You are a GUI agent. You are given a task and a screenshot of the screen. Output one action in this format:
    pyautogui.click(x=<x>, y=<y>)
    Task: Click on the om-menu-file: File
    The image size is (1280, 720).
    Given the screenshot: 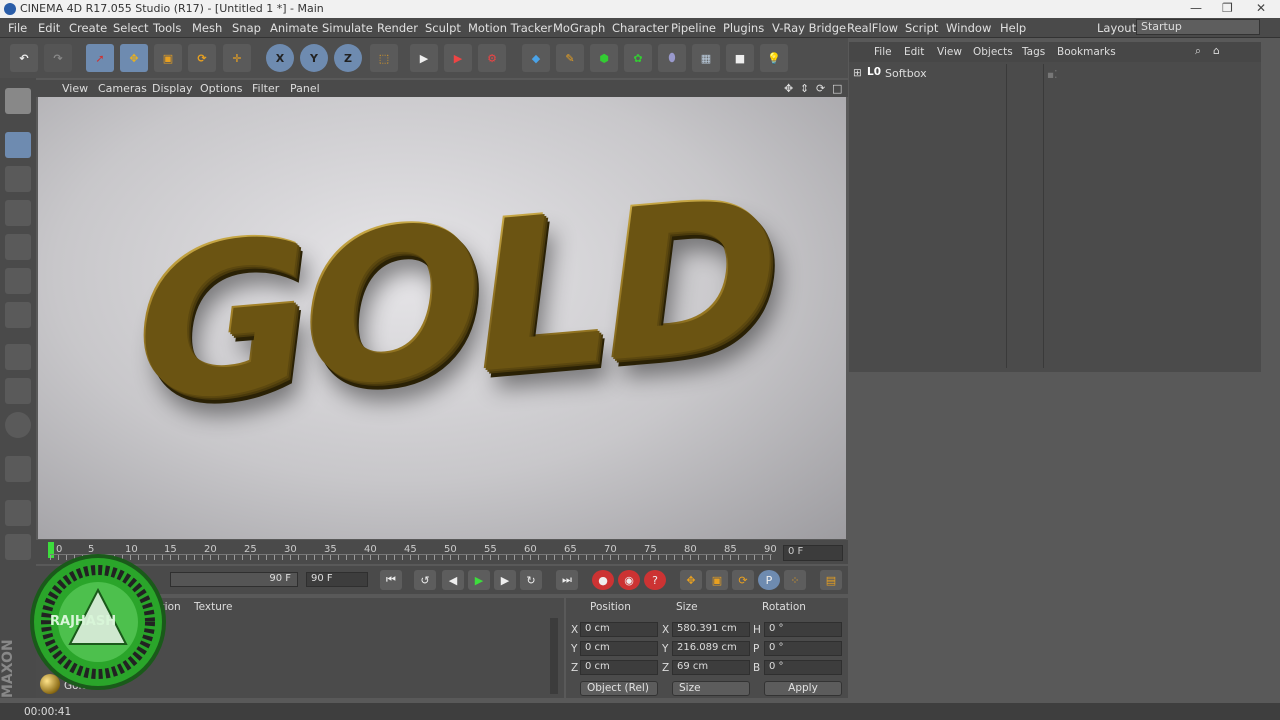 What is the action you would take?
    pyautogui.click(x=883, y=52)
    